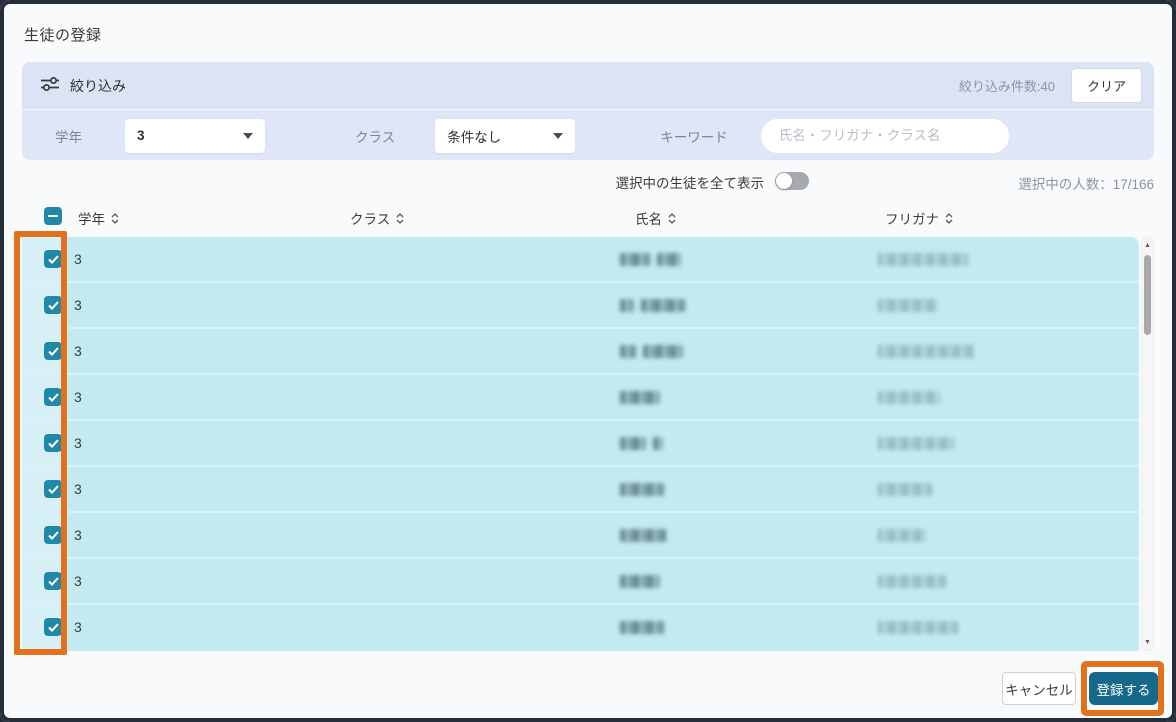  Describe the element at coordinates (370, 219) in the screenshot. I see `column-header-class-label: クラス` at that location.